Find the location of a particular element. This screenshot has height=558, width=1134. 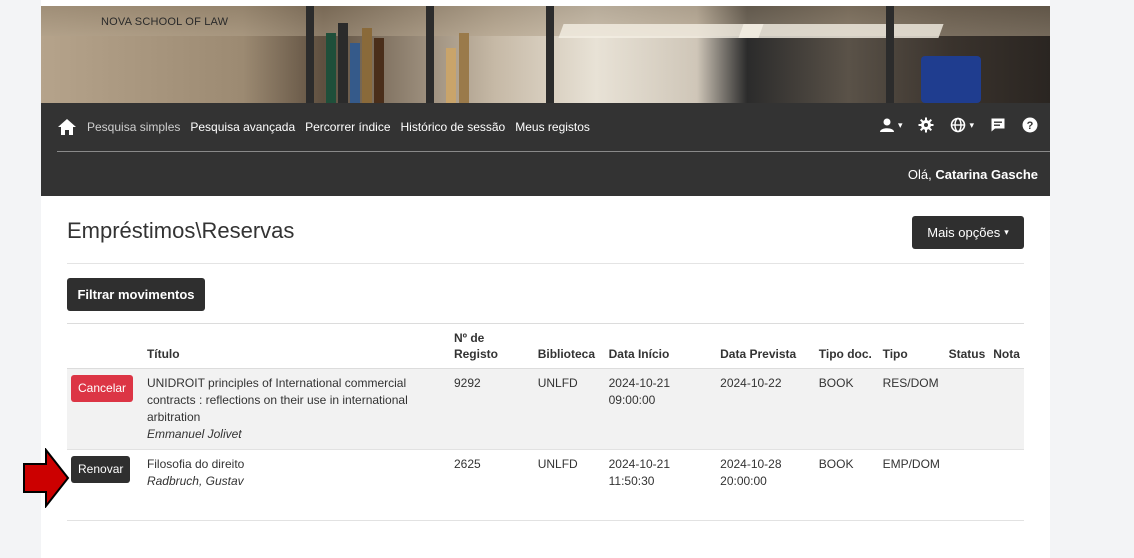

start-date-cell: 2024-10-21 09:00:00 is located at coordinates (660, 409).